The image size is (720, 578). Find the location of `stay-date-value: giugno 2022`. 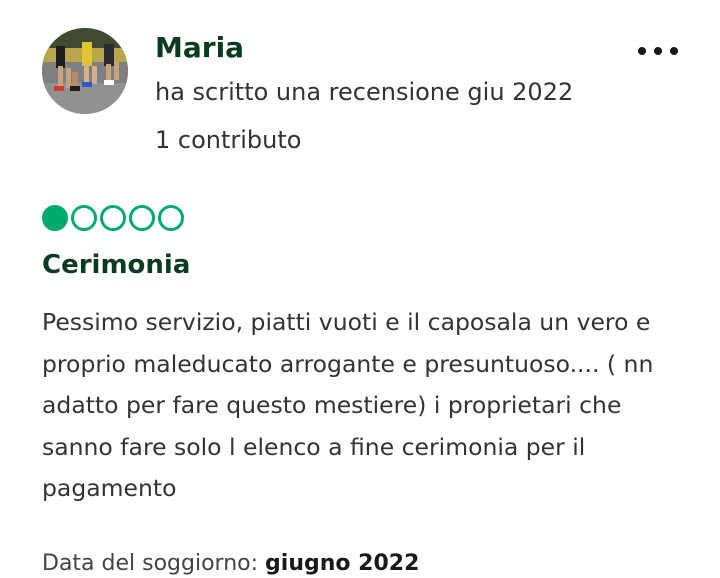

stay-date-value: giugno 2022 is located at coordinates (342, 563).